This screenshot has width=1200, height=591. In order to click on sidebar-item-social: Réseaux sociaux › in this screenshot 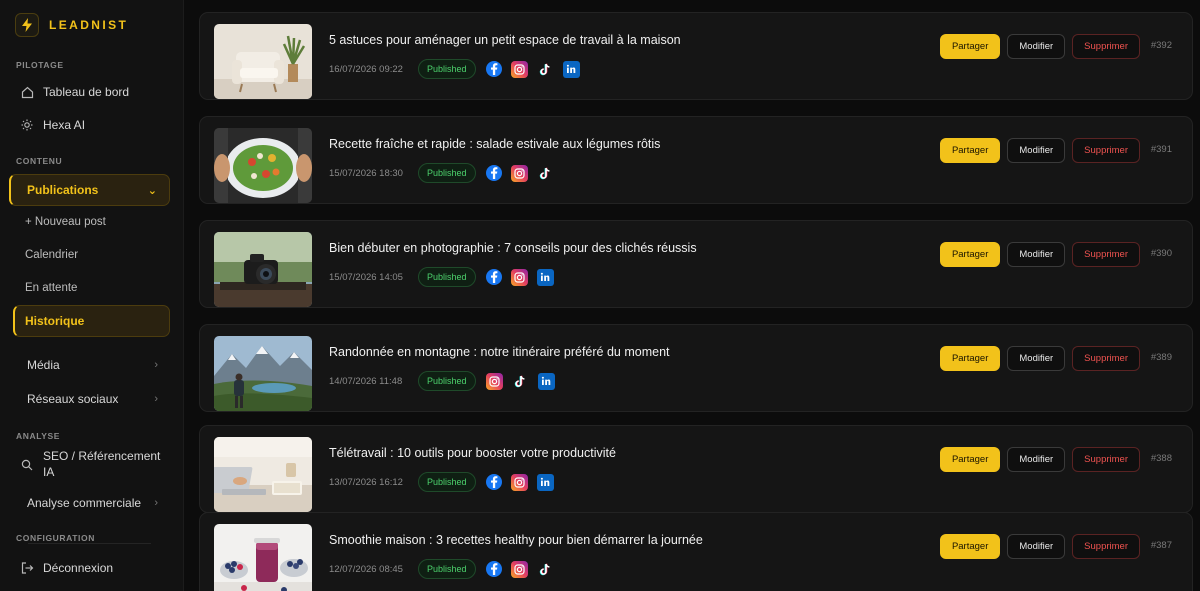, I will do `click(91, 399)`.